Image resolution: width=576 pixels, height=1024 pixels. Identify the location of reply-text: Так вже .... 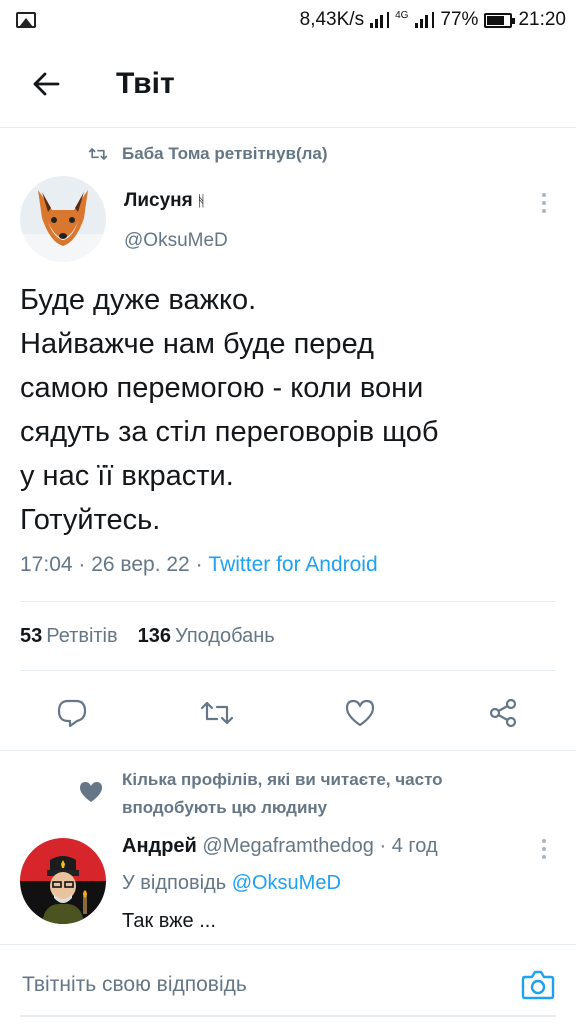
(169, 921).